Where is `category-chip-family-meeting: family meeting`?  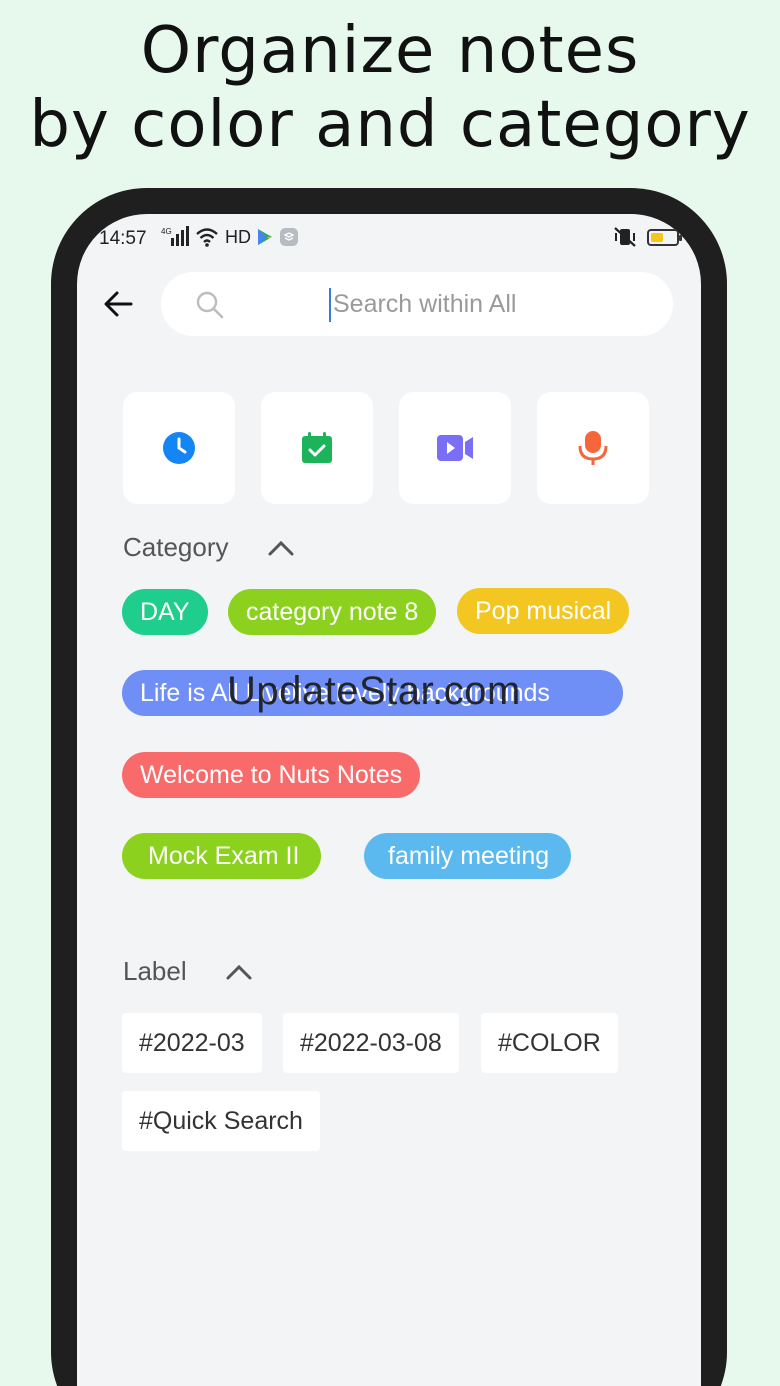
category-chip-family-meeting: family meeting is located at coordinates (468, 856).